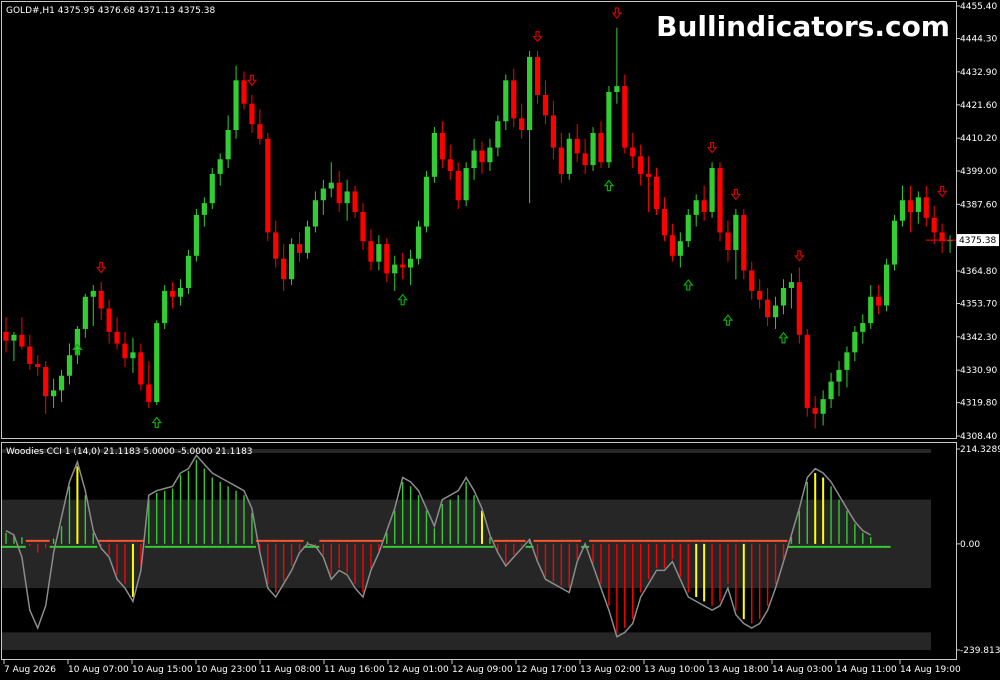 The width and height of the screenshot is (1000, 680). I want to click on price-tick-label: 4330.90, so click(978, 371).